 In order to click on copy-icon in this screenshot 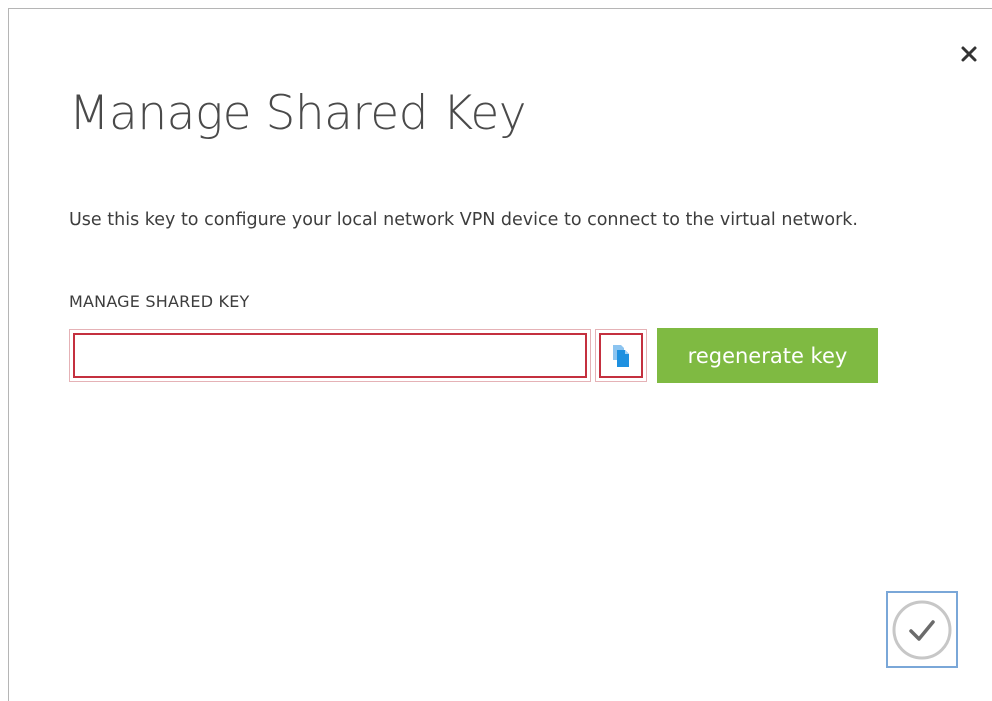, I will do `click(621, 355)`.